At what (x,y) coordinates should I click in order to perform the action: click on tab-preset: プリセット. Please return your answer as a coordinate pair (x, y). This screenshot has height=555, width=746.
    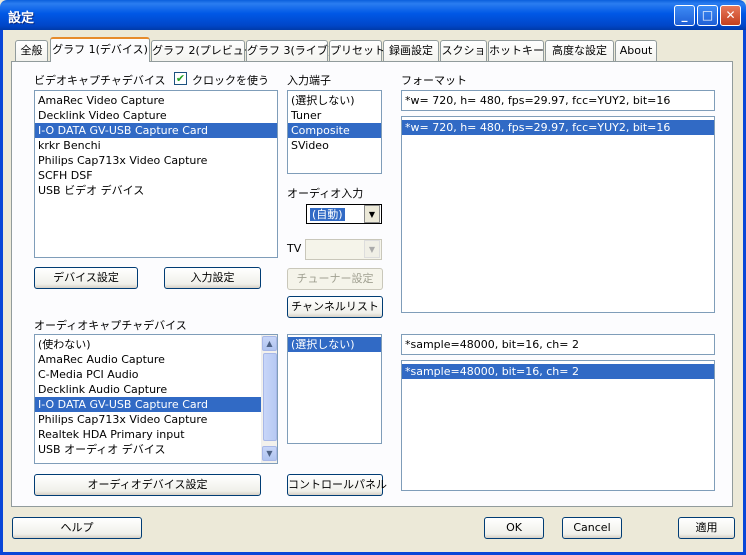
    Looking at the image, I should click on (357, 50).